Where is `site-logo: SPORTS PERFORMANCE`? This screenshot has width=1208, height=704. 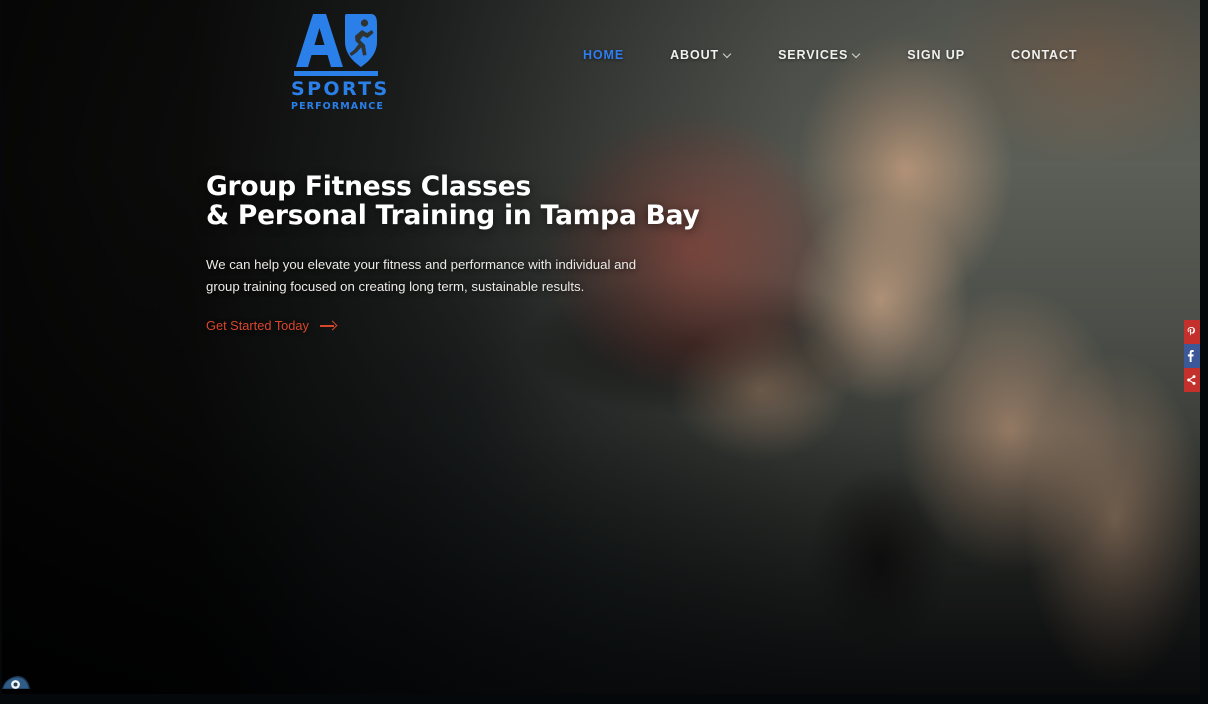
site-logo: SPORTS PERFORMANCE is located at coordinates (340, 62).